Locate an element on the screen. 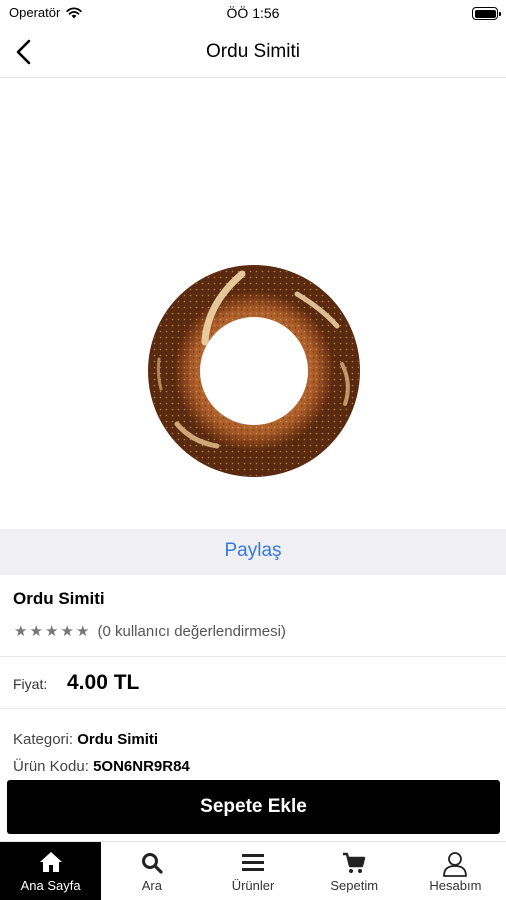 Image resolution: width=506 pixels, height=900 pixels. menu-icon is located at coordinates (253, 862).